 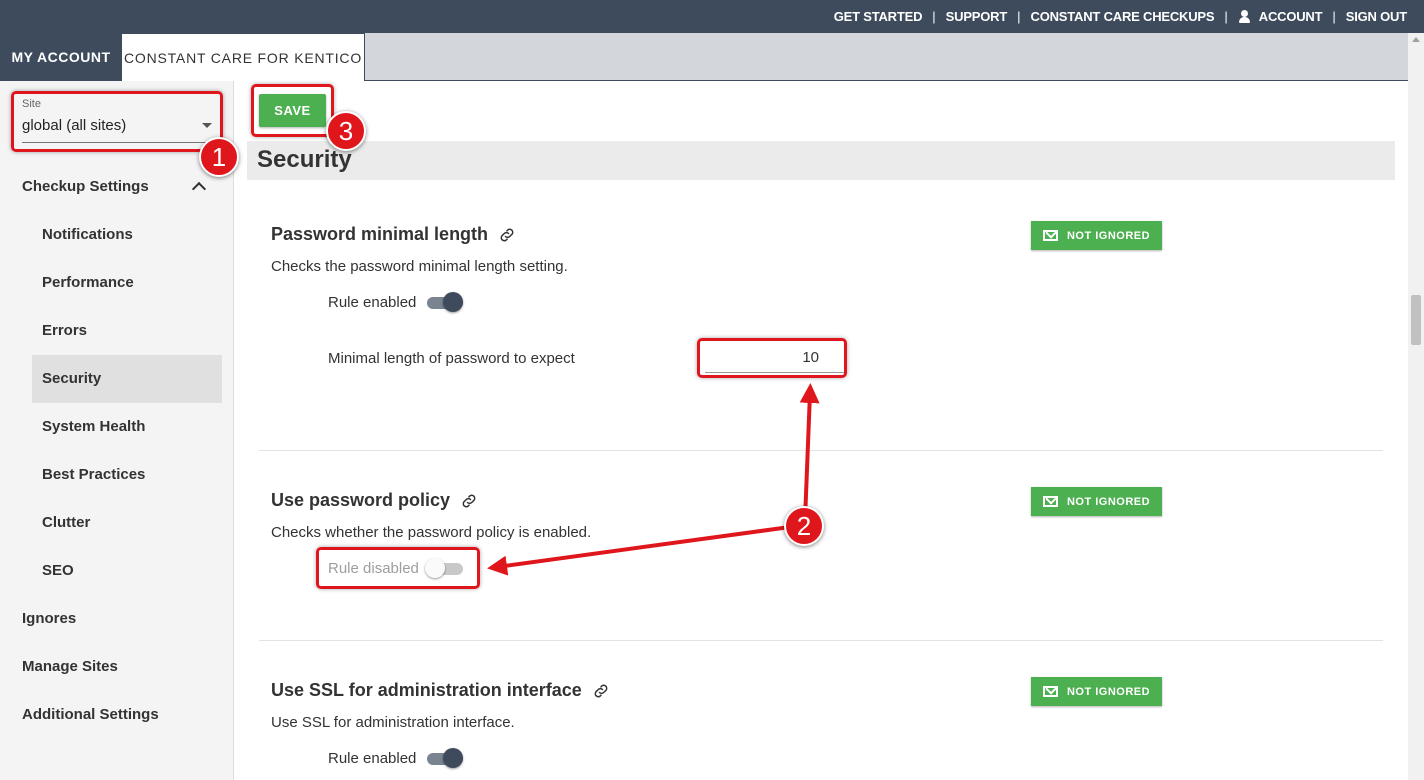 I want to click on sign-out-link: SIGN OUT, so click(x=1376, y=16).